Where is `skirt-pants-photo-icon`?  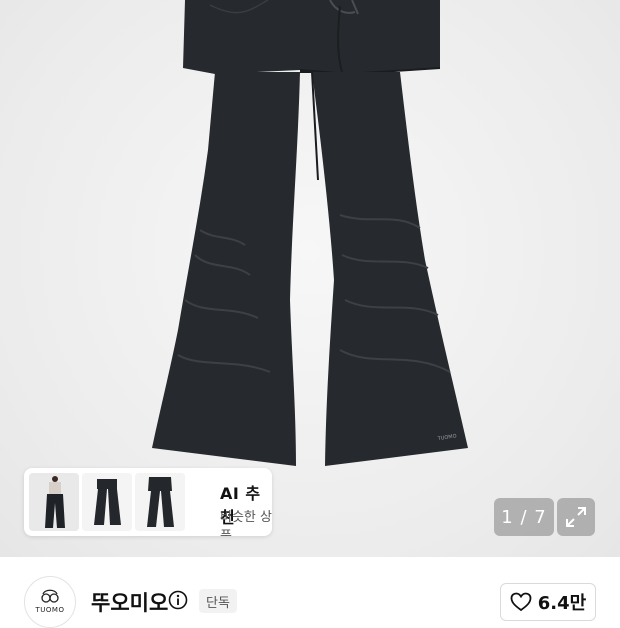 skirt-pants-photo-icon is located at coordinates (160, 502).